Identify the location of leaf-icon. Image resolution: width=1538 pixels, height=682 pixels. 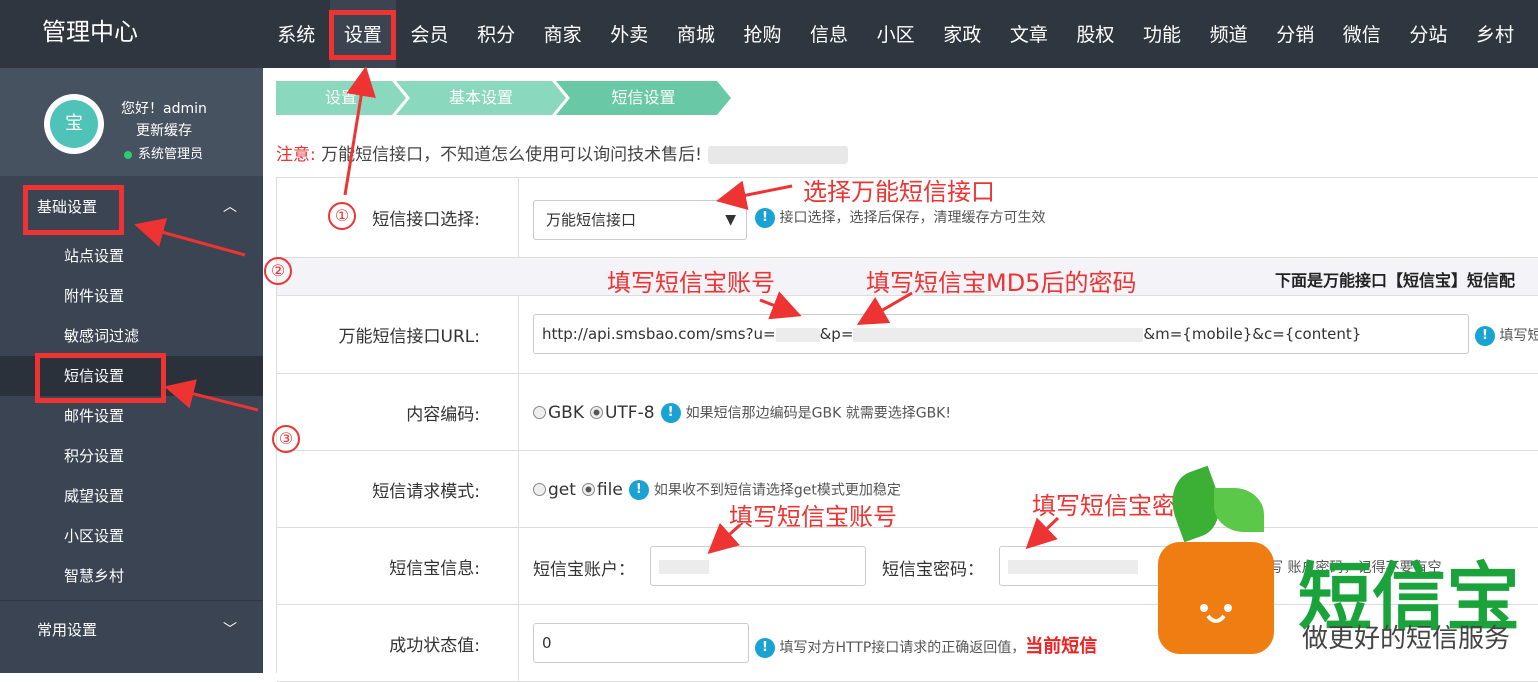
(1239, 510).